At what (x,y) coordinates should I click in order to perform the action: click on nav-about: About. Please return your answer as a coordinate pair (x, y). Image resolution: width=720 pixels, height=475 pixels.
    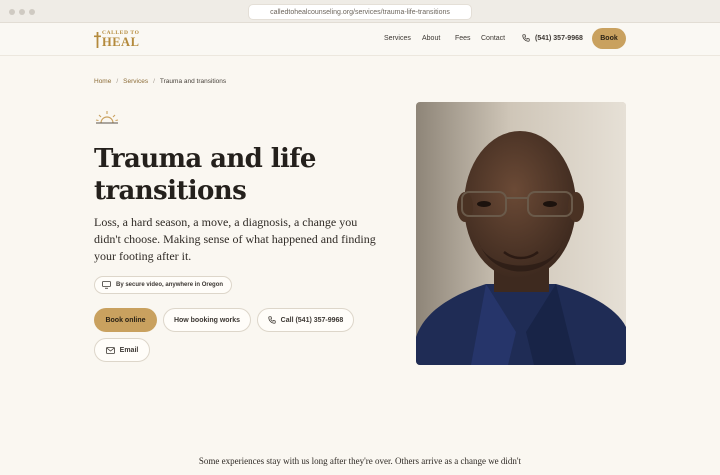
    Looking at the image, I should click on (431, 38).